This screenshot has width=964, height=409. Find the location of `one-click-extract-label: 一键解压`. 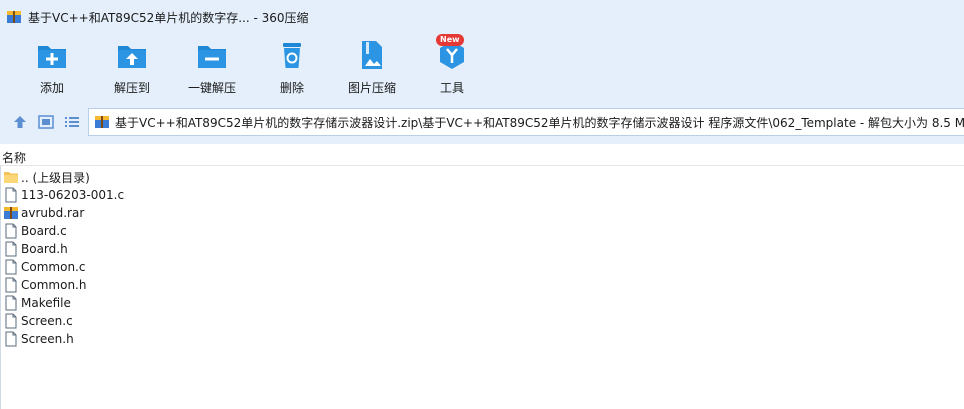

one-click-extract-label: 一键解压 is located at coordinates (211, 88).